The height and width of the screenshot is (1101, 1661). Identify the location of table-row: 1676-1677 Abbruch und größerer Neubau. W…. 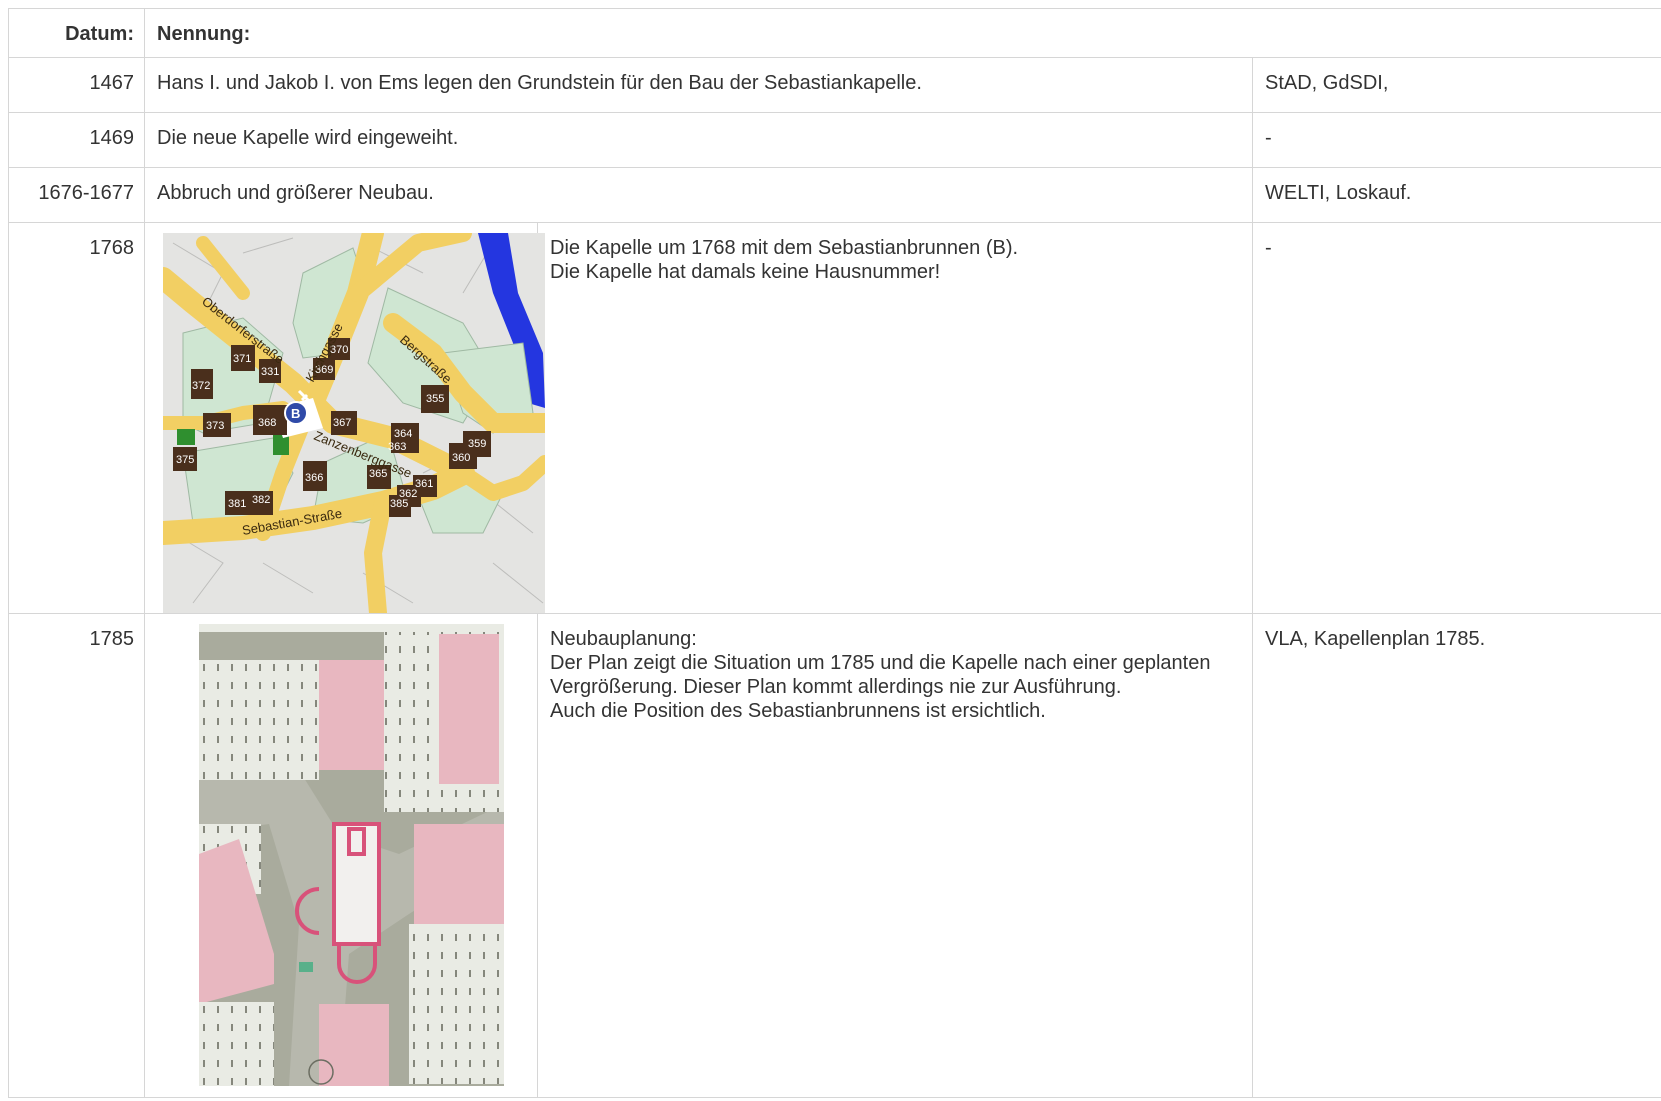
(834, 195).